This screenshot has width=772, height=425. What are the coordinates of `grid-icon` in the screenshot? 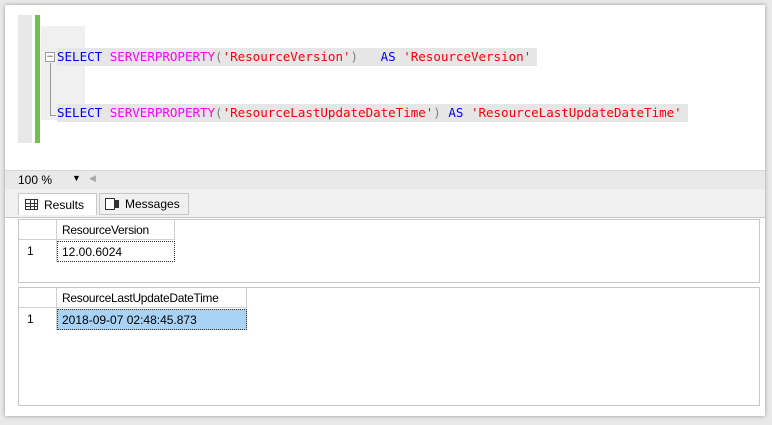 It's located at (31, 204).